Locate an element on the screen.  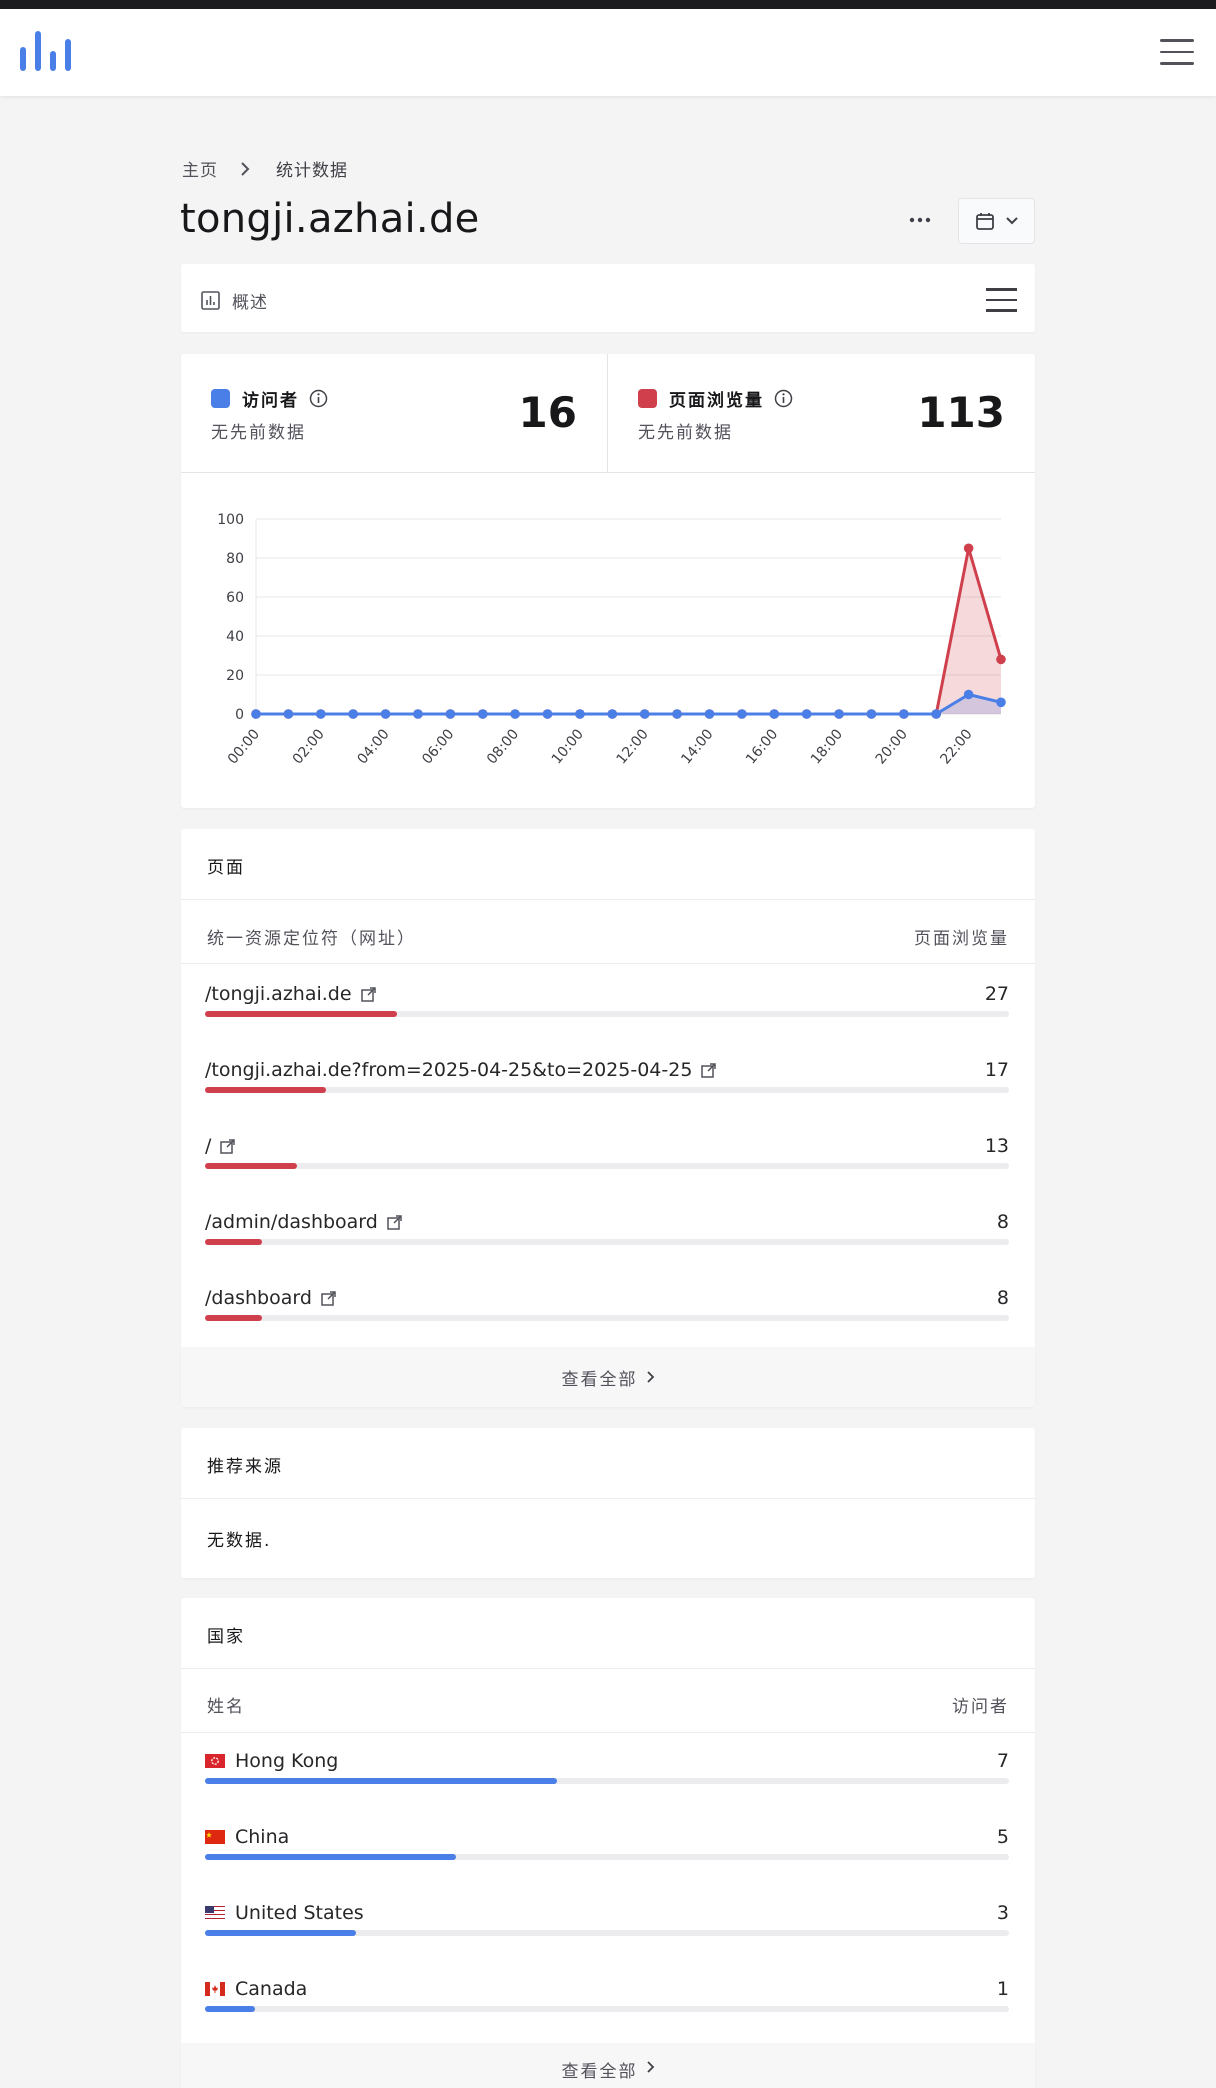
pageviews-stat: 页面浏览量 无先前数据 113 is located at coordinates (821, 413).